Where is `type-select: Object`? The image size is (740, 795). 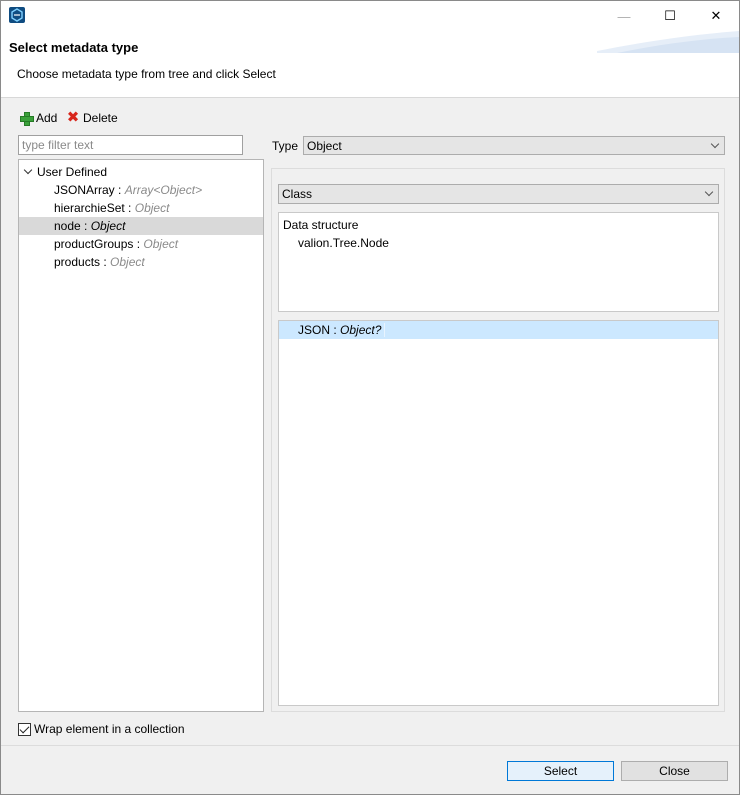
type-select: Object is located at coordinates (514, 145).